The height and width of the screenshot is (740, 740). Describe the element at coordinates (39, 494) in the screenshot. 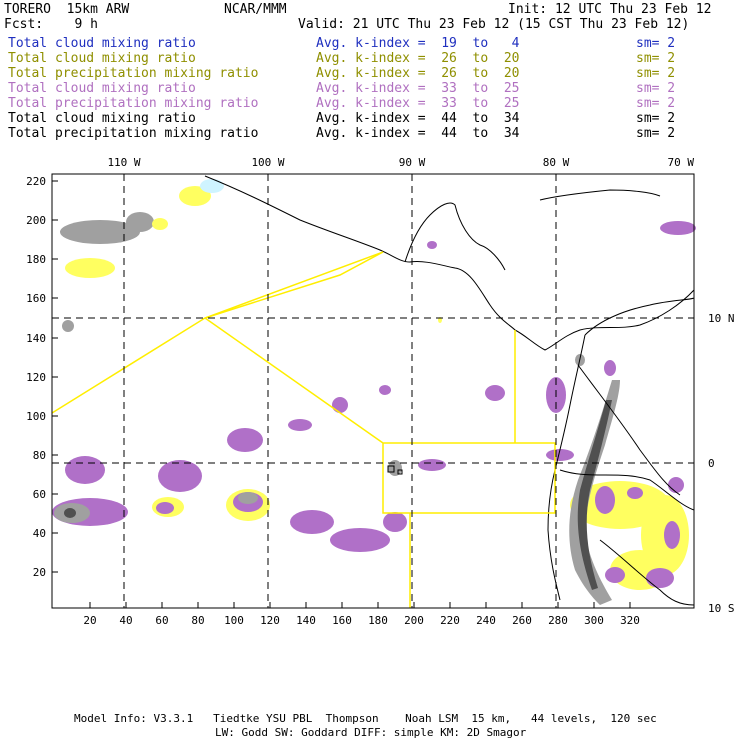

I see `left-tick-label: 60` at that location.